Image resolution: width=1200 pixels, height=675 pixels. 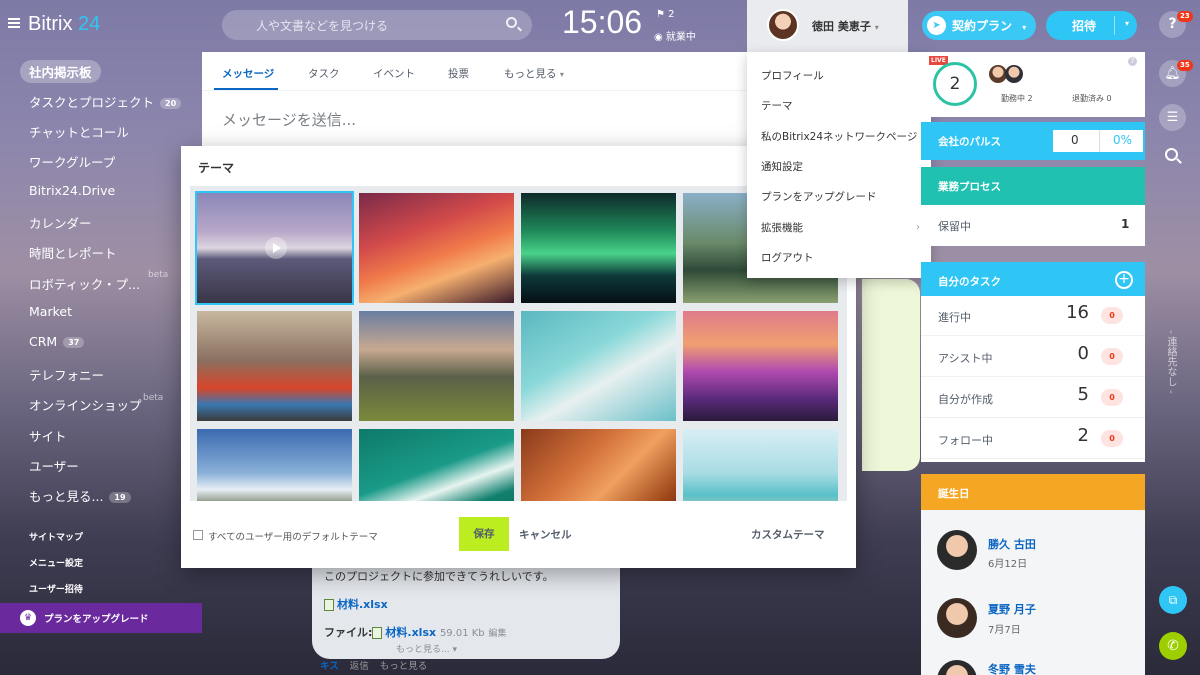 I want to click on search-icon, so click(x=511, y=22).